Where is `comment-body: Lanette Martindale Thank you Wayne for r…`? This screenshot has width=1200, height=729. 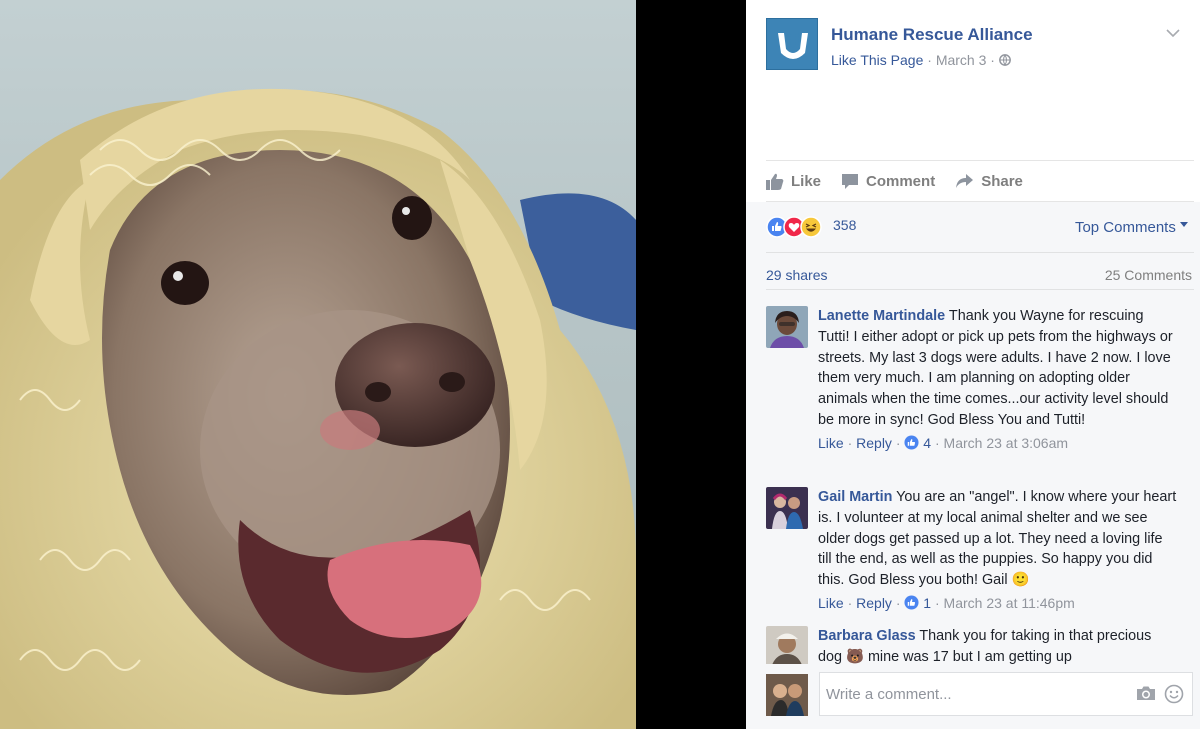 comment-body: Lanette Martindale Thank you Wayne for r… is located at coordinates (998, 381).